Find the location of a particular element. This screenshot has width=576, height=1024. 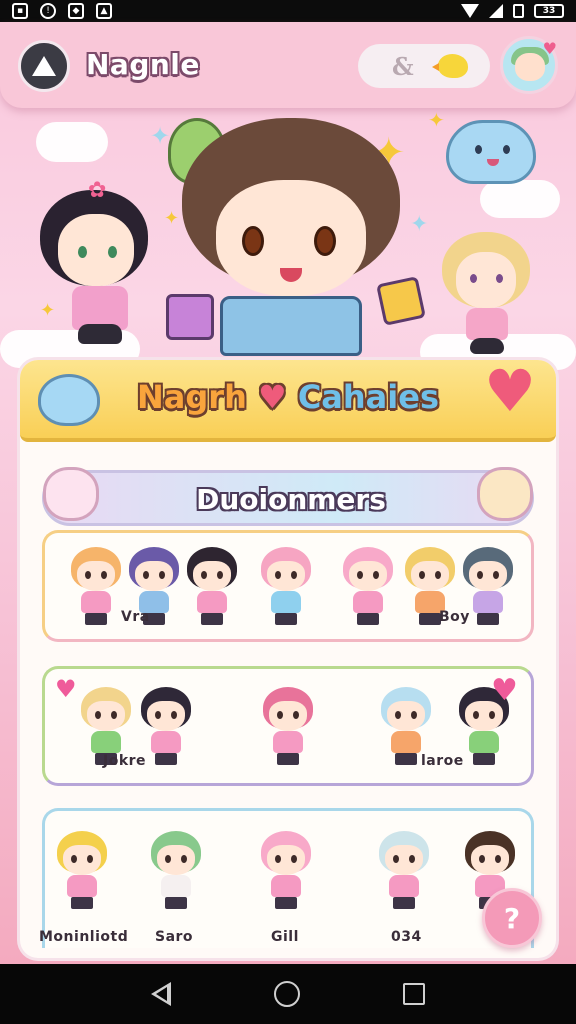

character-label: Vra is located at coordinates (135, 617).